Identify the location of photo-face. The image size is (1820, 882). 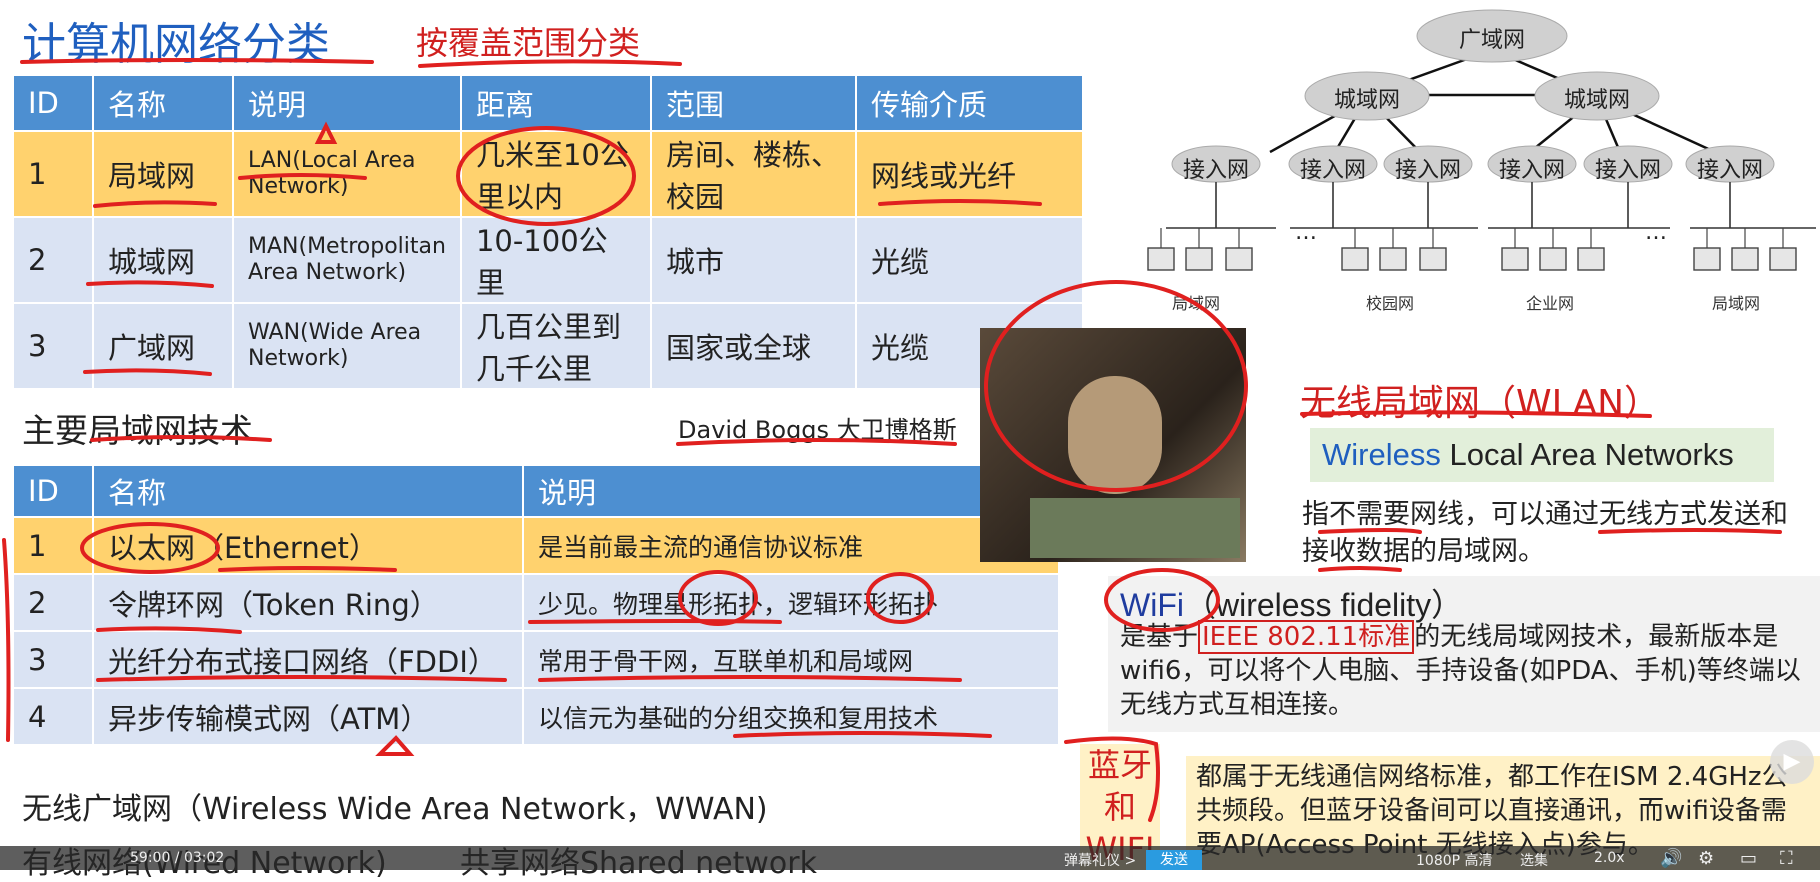
(1115, 435).